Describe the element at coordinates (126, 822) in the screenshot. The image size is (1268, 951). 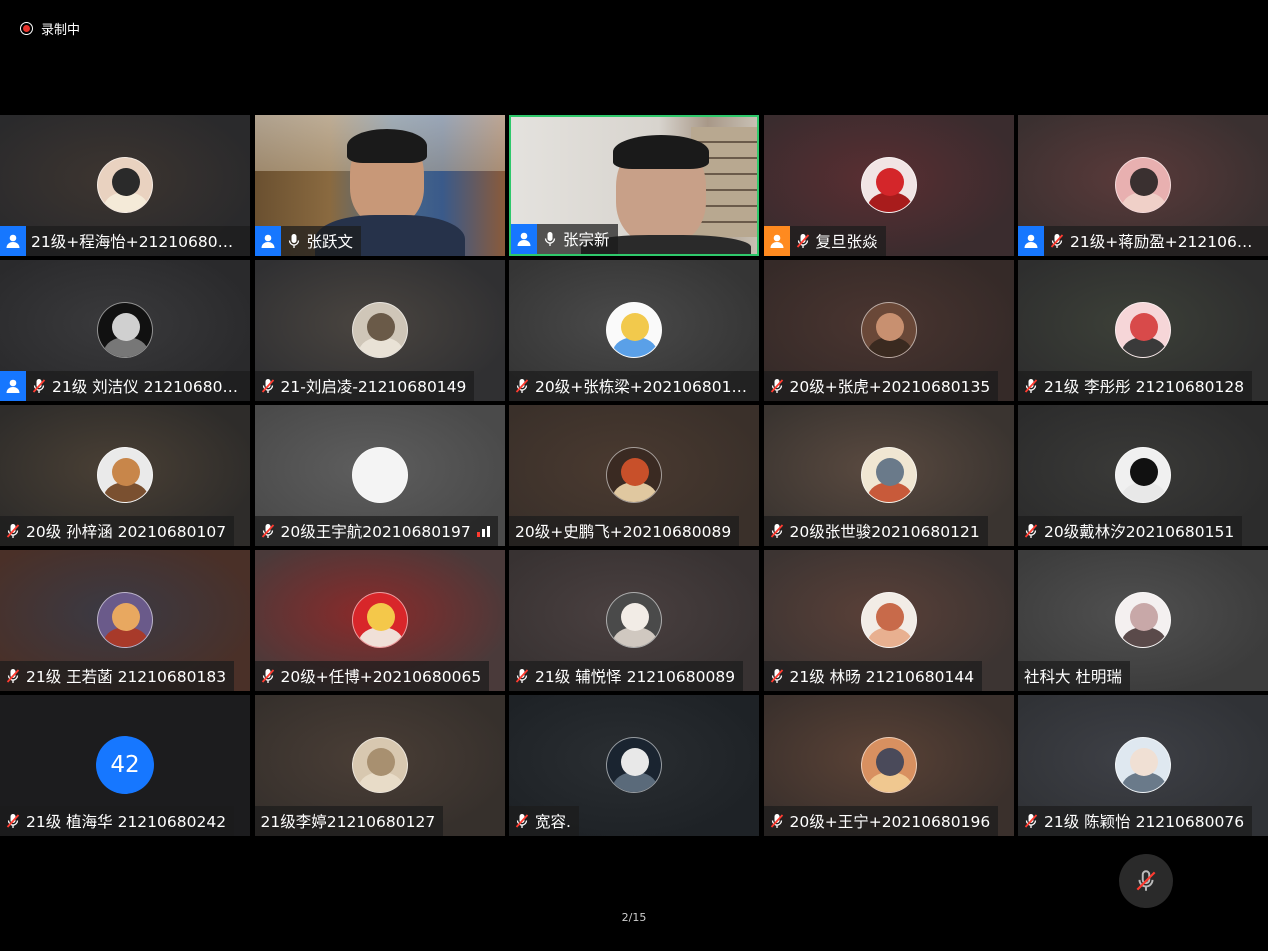
I see `participant-name: 21级 植海华 21210680242` at that location.